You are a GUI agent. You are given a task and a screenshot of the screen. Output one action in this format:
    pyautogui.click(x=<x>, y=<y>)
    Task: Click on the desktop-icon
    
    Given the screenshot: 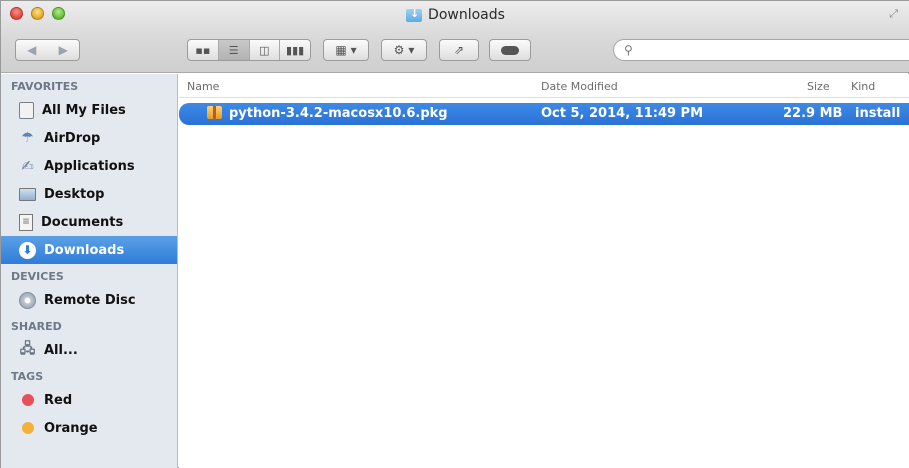 What is the action you would take?
    pyautogui.click(x=27, y=194)
    